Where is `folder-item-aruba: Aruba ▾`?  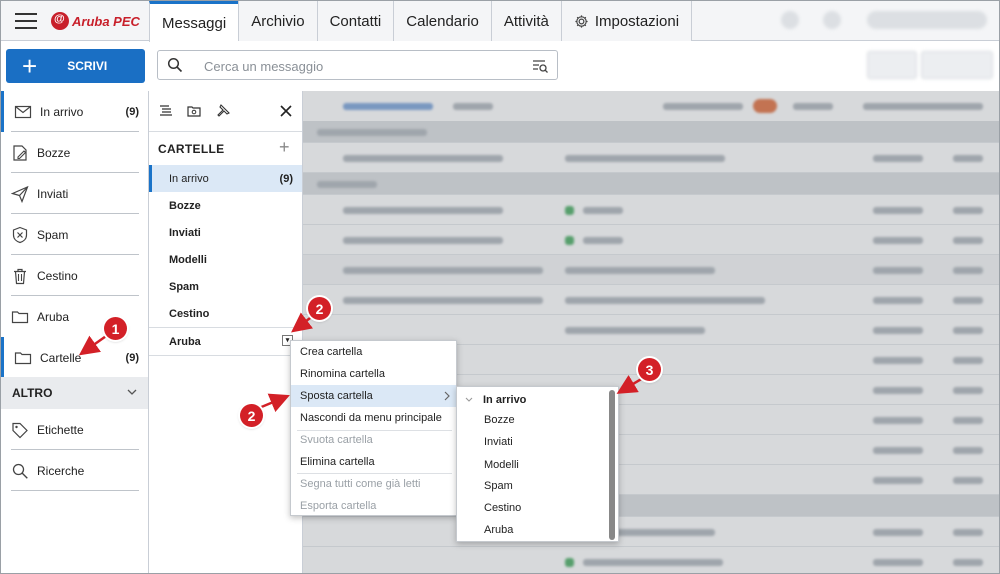 folder-item-aruba: Aruba ▾ is located at coordinates (225, 341).